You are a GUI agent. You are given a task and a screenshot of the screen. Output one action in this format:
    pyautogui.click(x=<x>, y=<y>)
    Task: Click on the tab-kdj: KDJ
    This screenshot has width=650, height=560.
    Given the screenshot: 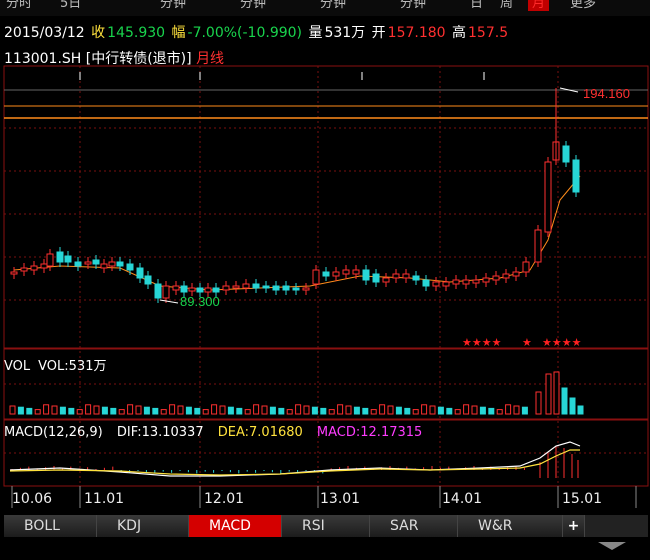 What is the action you would take?
    pyautogui.click(x=143, y=526)
    